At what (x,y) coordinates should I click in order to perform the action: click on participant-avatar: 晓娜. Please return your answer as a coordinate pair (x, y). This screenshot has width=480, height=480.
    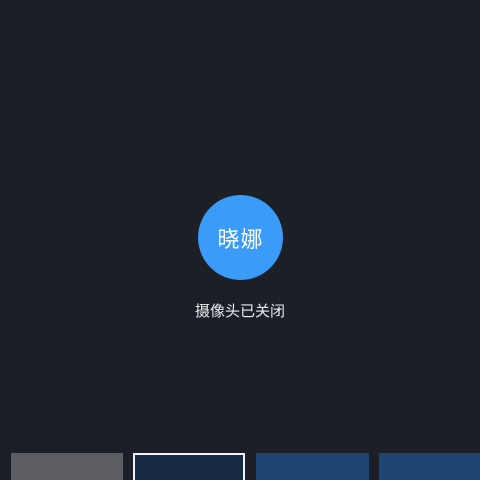
    Looking at the image, I should click on (240, 237).